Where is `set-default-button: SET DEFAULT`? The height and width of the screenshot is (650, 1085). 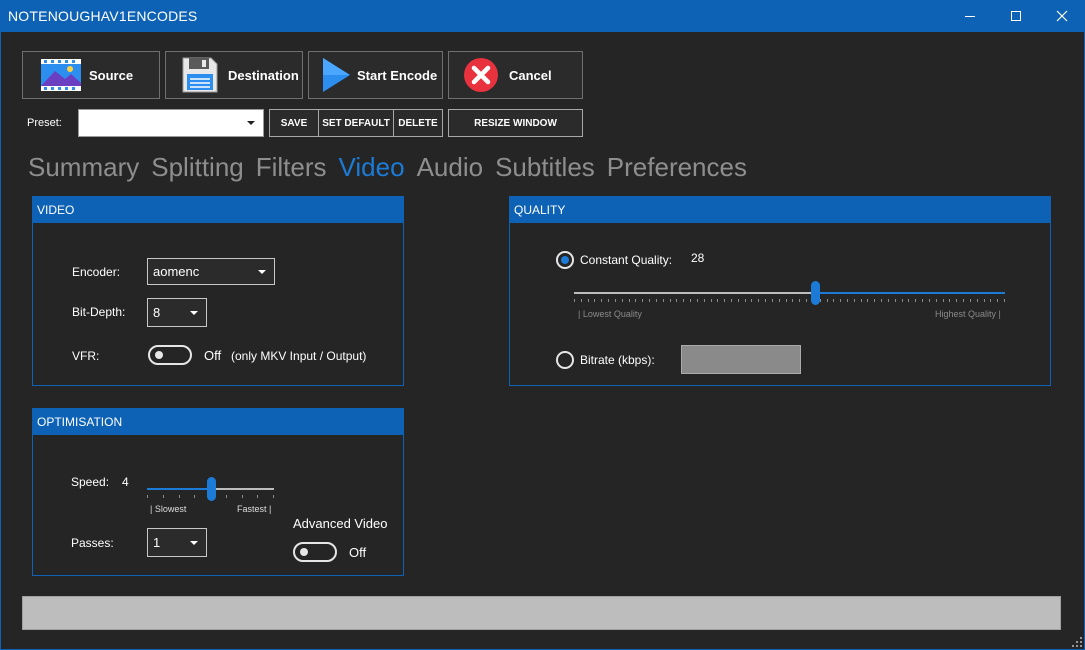
set-default-button: SET DEFAULT is located at coordinates (356, 123).